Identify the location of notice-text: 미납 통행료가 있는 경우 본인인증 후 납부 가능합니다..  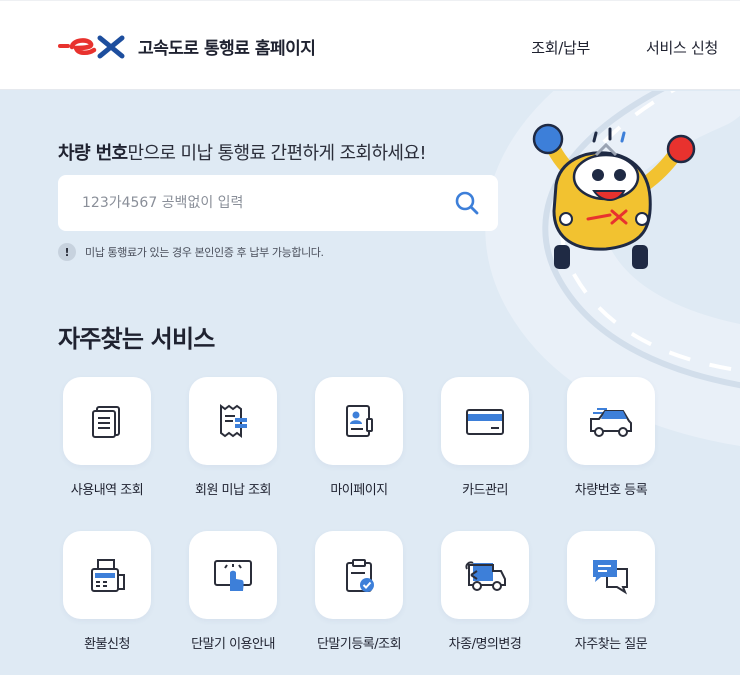
(204, 252).